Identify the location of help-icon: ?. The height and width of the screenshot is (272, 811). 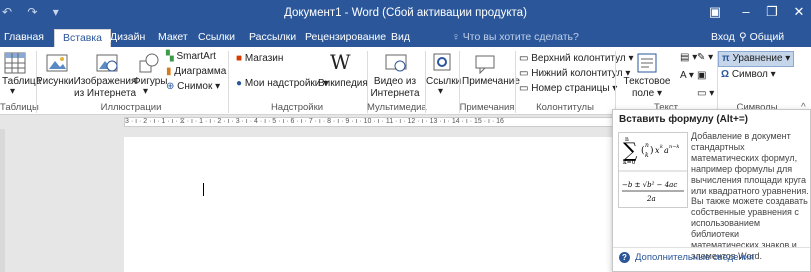
(624, 257).